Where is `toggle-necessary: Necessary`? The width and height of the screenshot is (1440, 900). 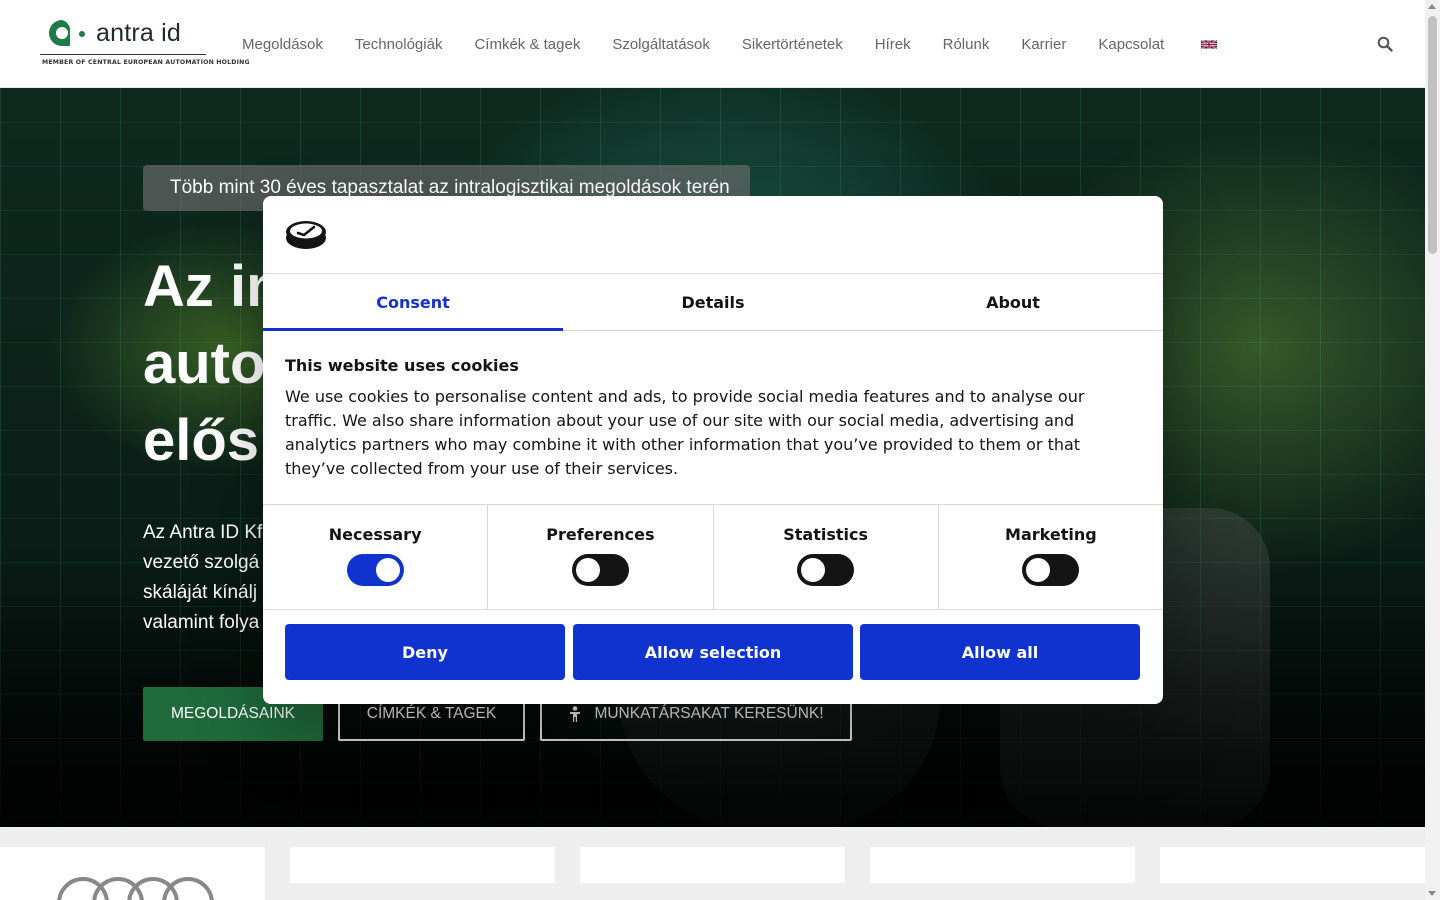
toggle-necessary: Necessary is located at coordinates (376, 557).